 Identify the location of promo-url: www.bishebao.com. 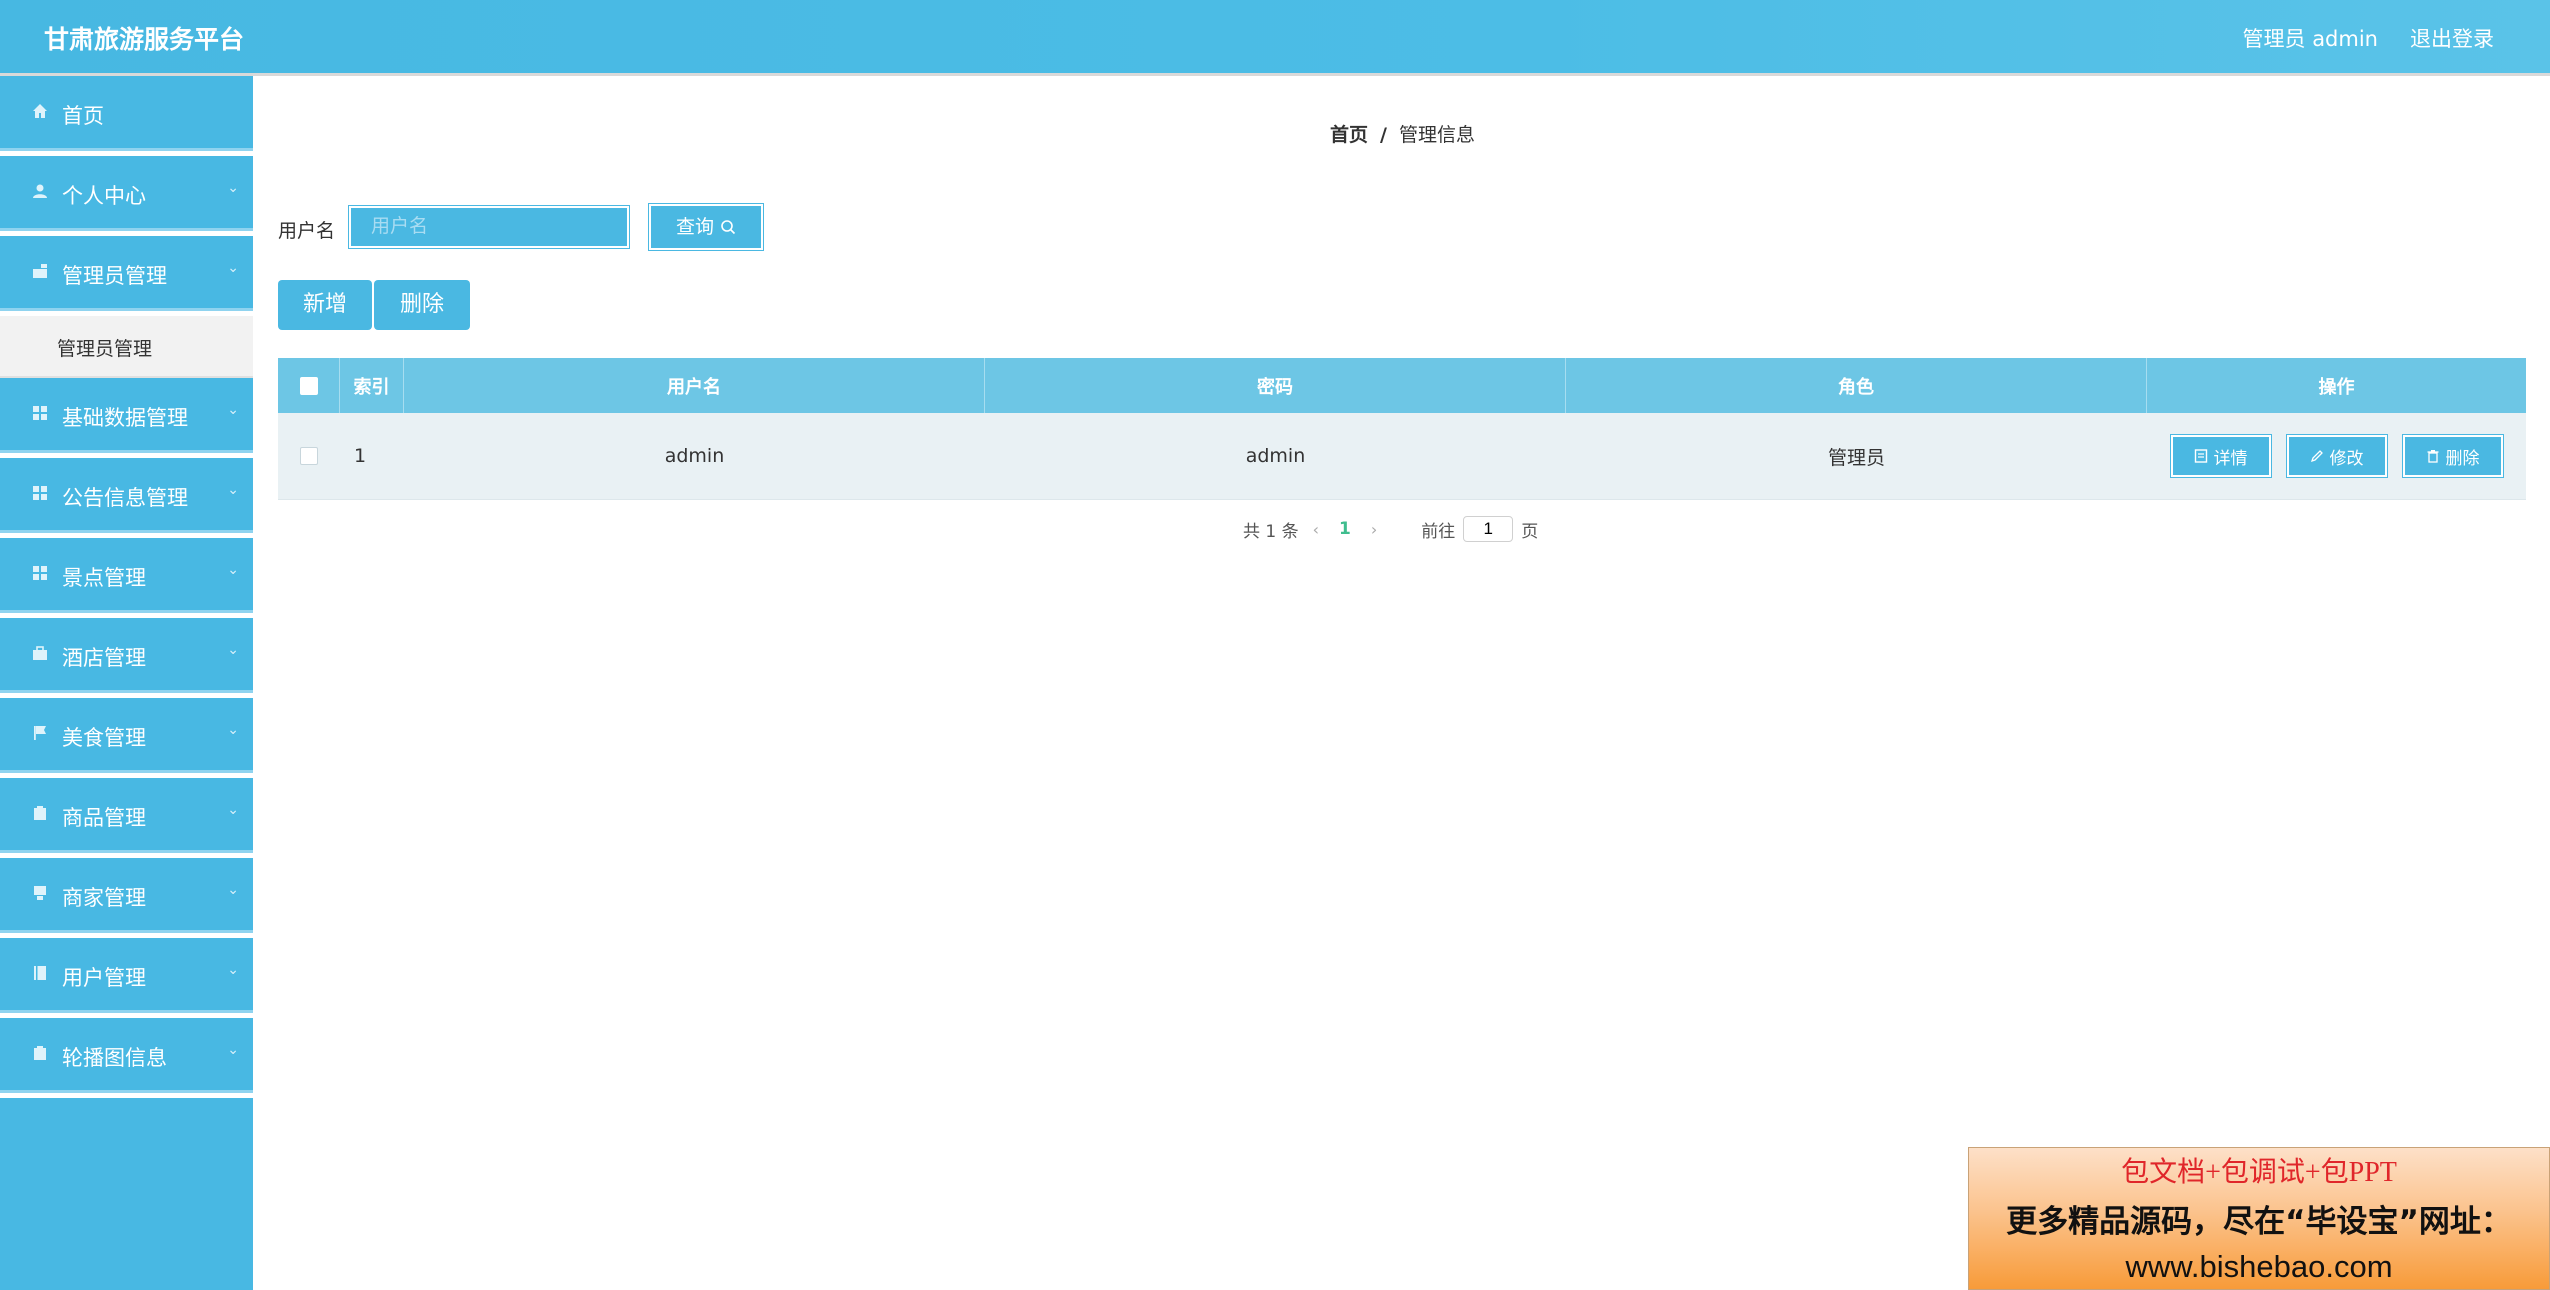
(2259, 1266).